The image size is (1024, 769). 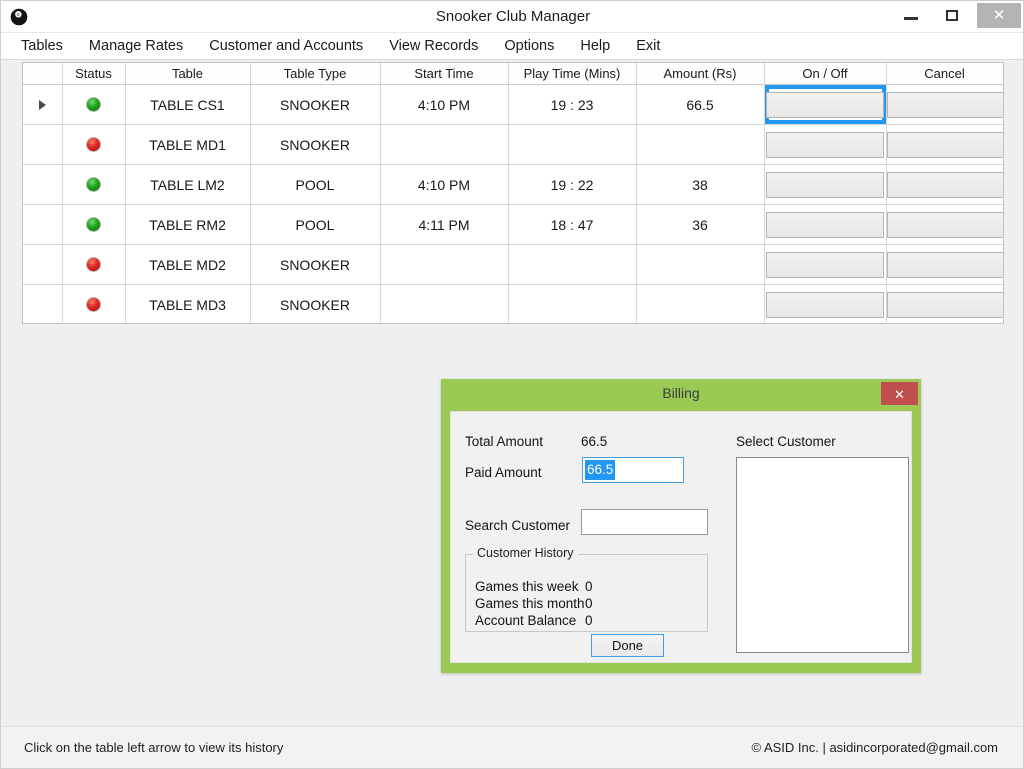 What do you see at coordinates (572, 224) in the screenshot?
I see `play-time-cell: 18 : 47` at bounding box center [572, 224].